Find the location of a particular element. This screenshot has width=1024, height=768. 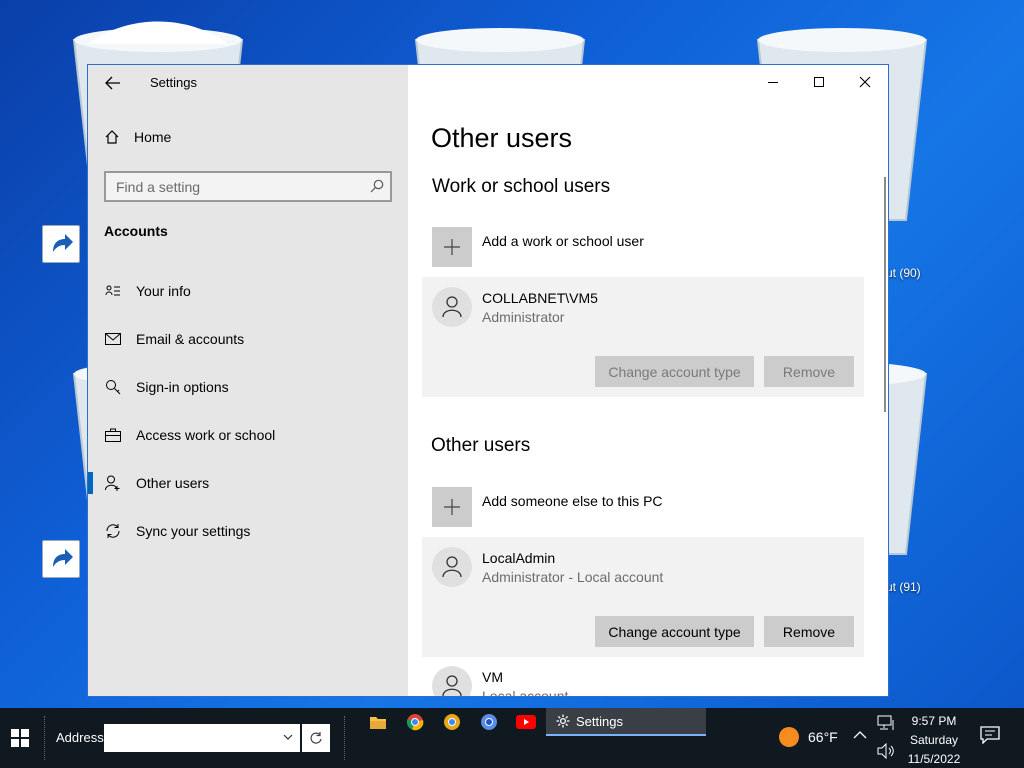

chromium-icon is located at coordinates (489, 722).